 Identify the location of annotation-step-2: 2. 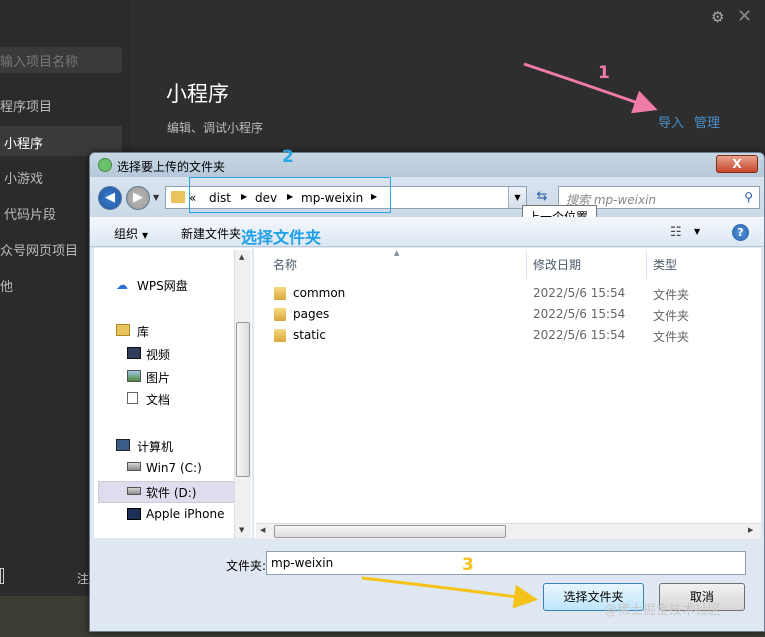
(288, 157).